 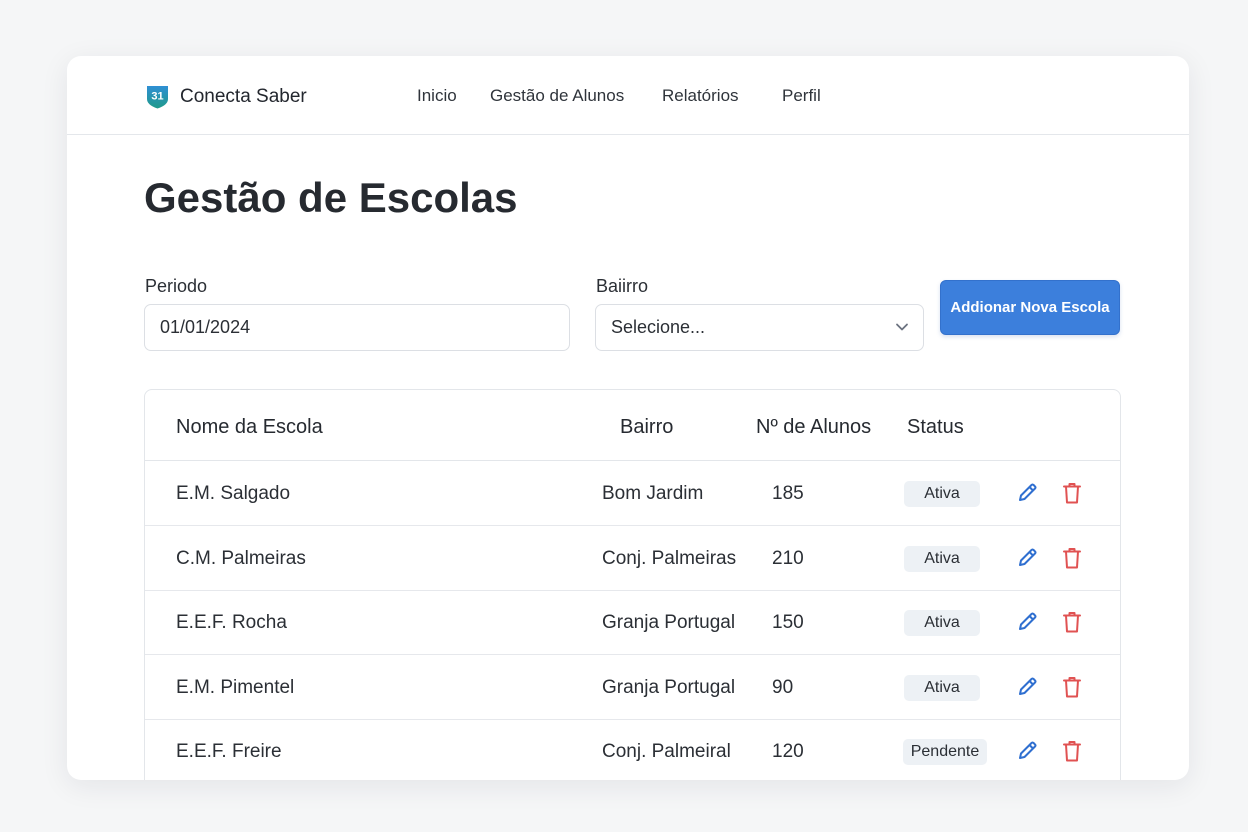 I want to click on logo-text: 31, so click(x=157, y=97).